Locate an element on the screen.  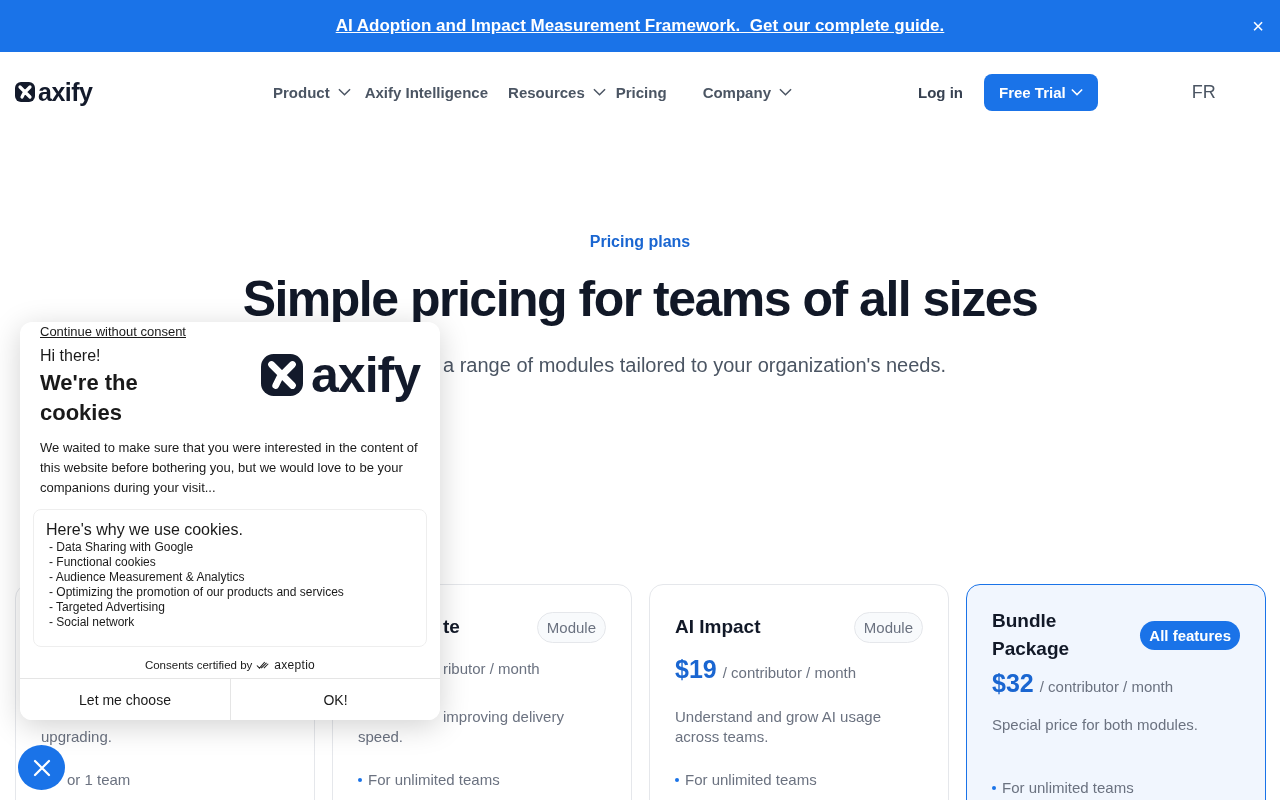
login-link: Log in is located at coordinates (940, 92).